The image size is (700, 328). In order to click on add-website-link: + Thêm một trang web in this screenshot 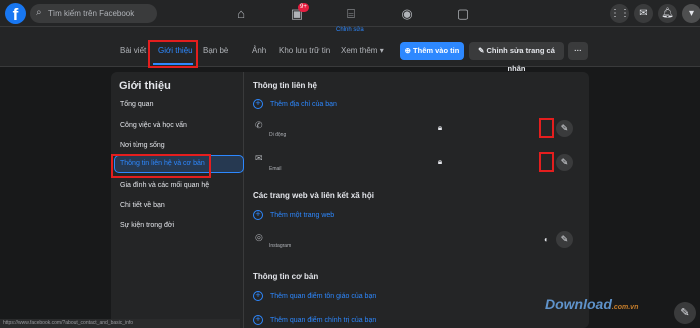, I will do `click(293, 215)`.